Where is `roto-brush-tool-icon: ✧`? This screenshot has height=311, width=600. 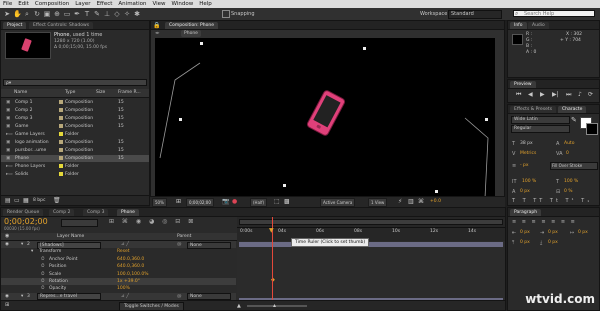
roto-brush-tool-icon: ✧ is located at coordinates (127, 14).